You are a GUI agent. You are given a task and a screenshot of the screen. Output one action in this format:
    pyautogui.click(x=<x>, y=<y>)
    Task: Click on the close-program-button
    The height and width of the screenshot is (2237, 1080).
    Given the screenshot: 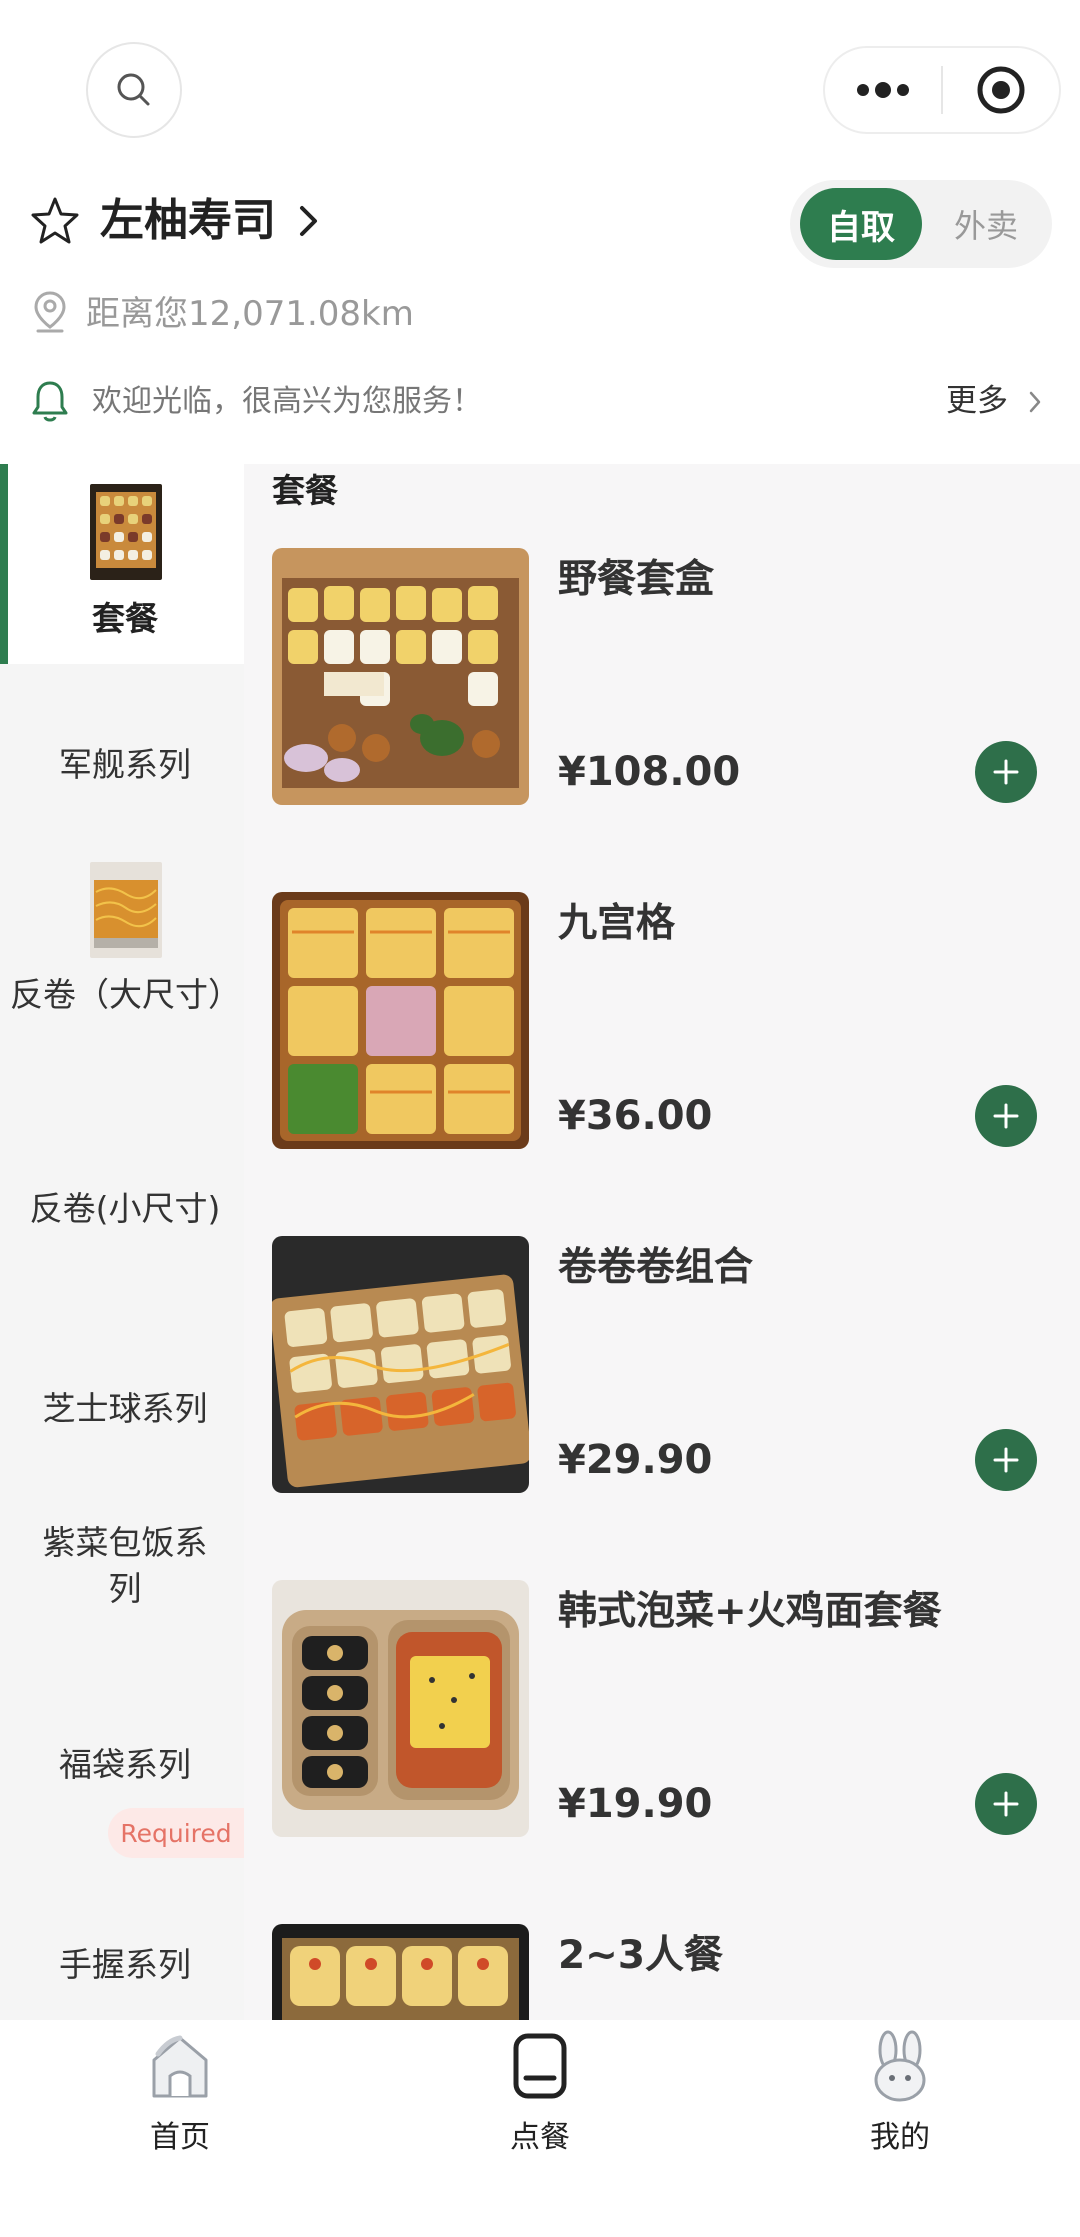 What is the action you would take?
    pyautogui.click(x=1001, y=90)
    